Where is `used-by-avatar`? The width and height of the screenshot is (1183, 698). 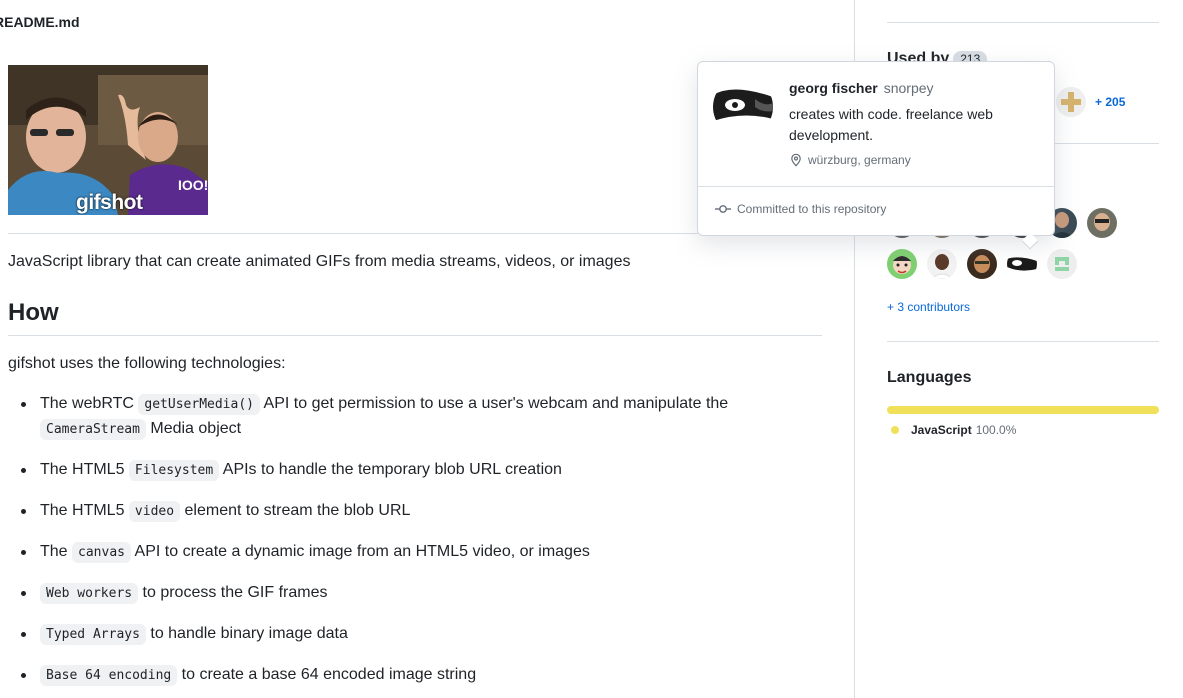
used-by-avatar is located at coordinates (1071, 102).